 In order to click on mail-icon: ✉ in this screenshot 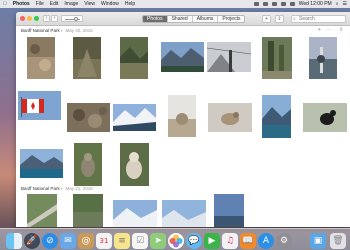, I will do `click(68, 241)`.